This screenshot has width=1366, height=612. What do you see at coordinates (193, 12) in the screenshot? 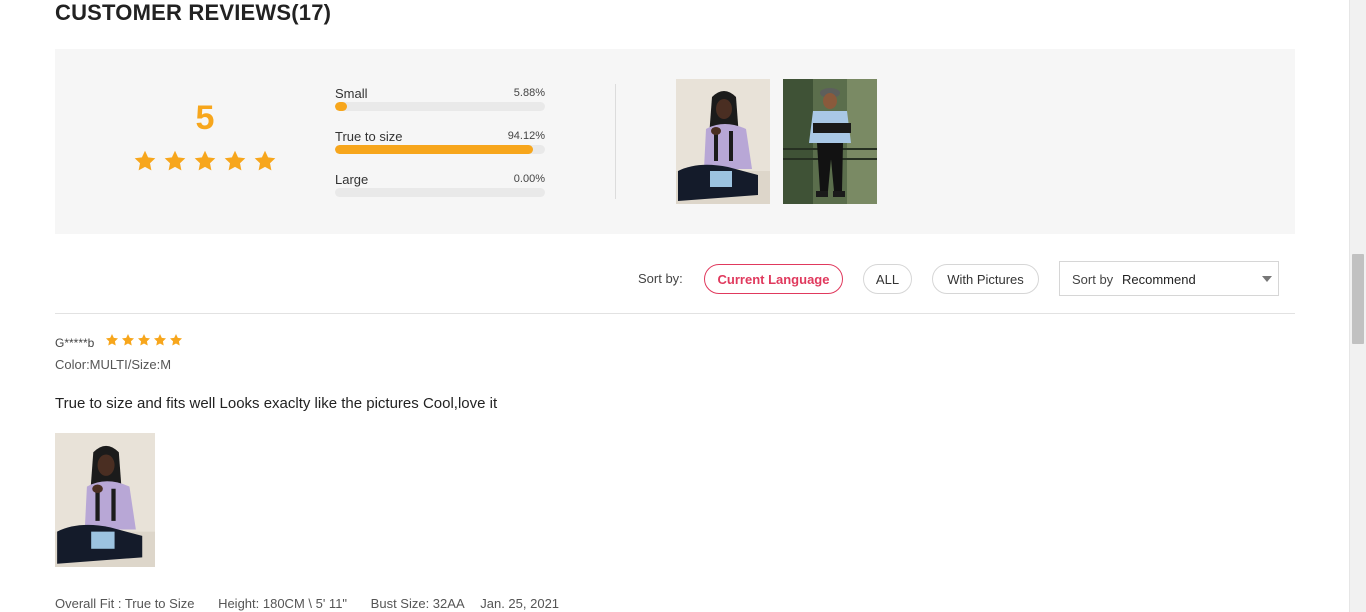
I see `reviews-title: CUSTOMER REVIEWS(17)` at bounding box center [193, 12].